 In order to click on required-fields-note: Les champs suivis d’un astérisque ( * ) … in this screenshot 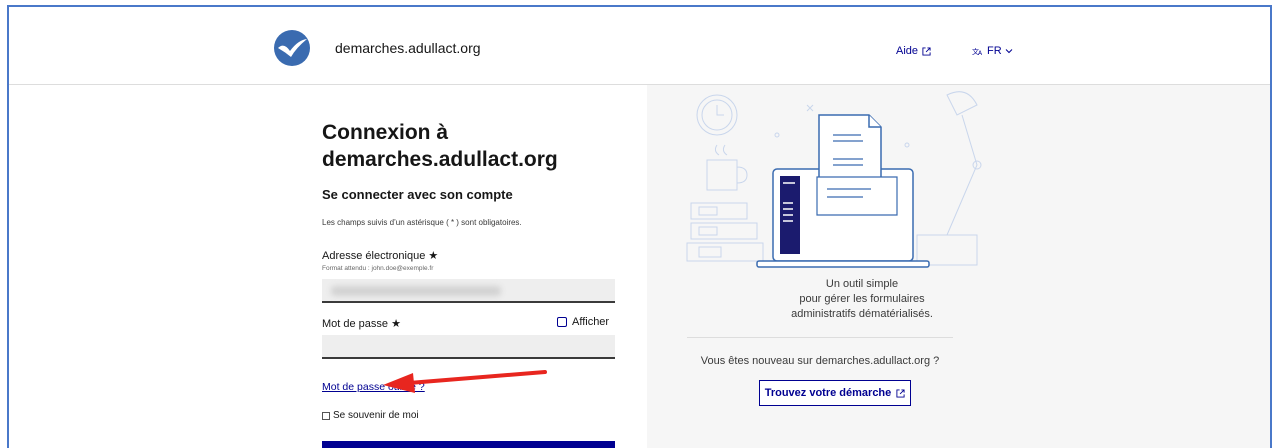, I will do `click(422, 222)`.